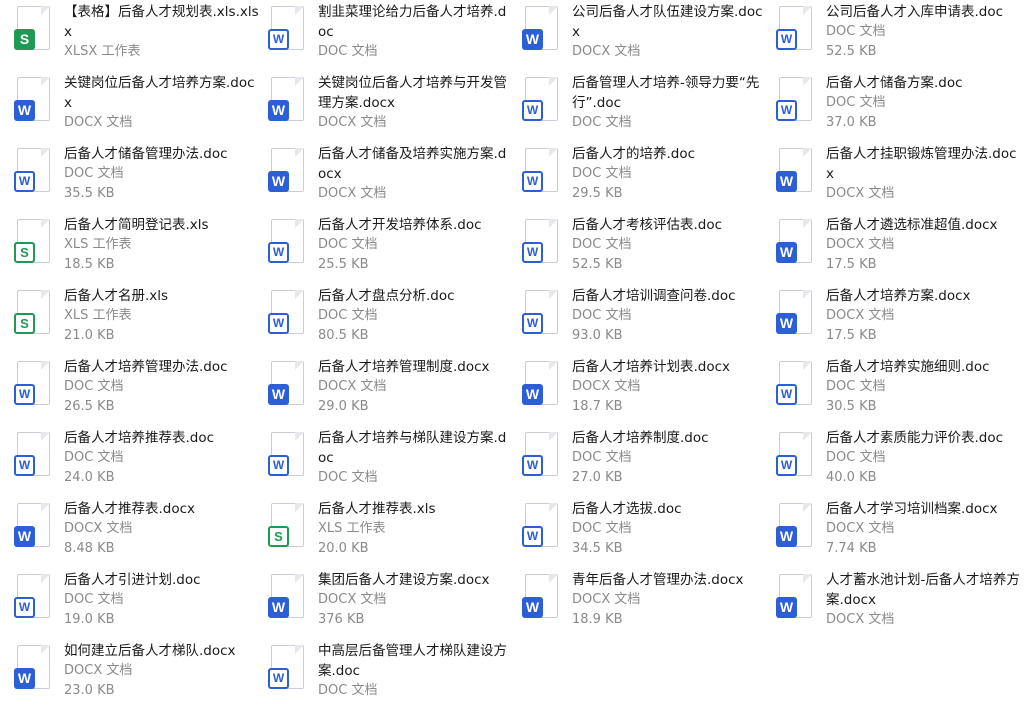  I want to click on file-item: W 后备人才推荐表.docx DOCX 文档 8.48 KB, so click(139, 534).